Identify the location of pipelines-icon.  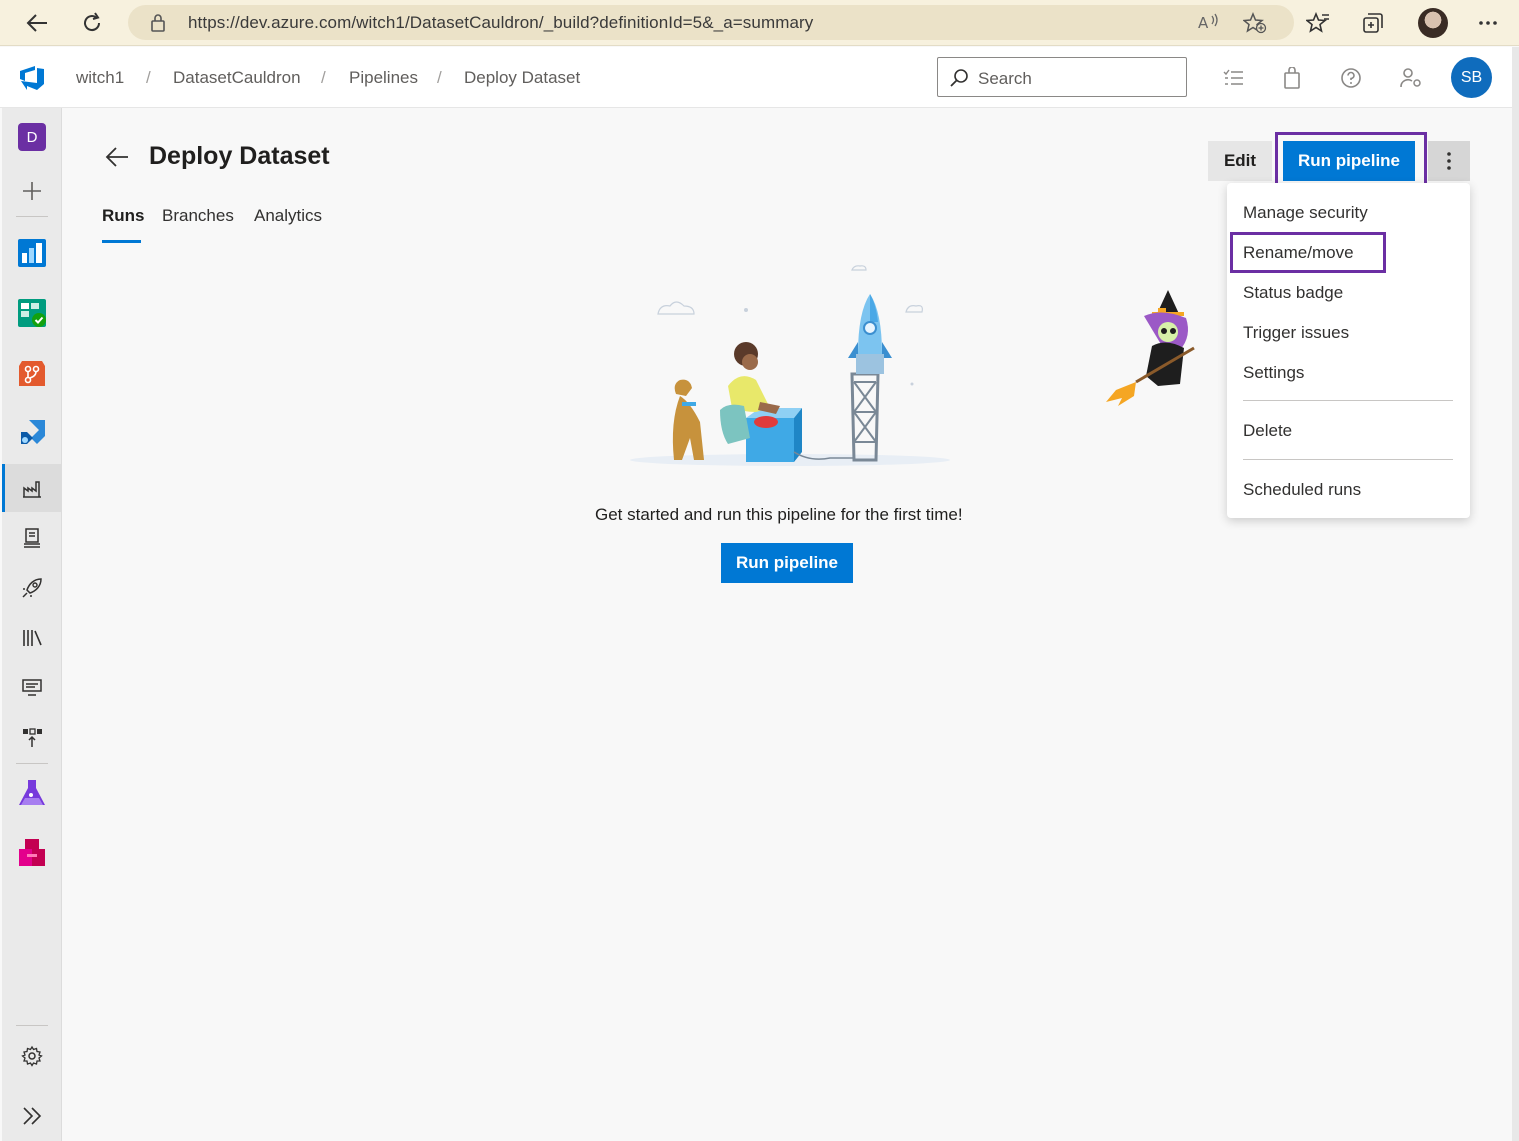
(32, 433).